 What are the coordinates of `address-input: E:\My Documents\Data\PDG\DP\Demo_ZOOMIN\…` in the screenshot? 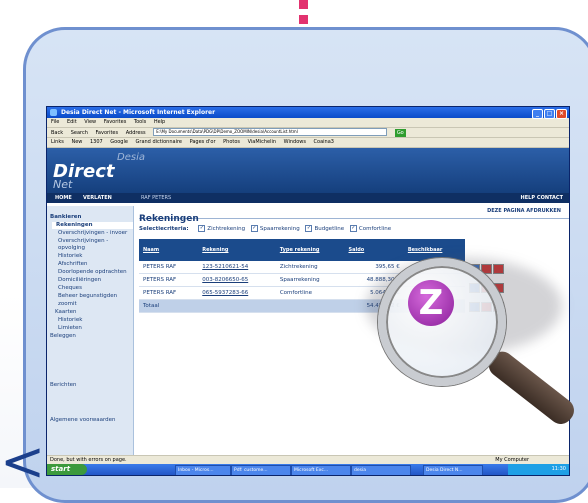 It's located at (270, 132).